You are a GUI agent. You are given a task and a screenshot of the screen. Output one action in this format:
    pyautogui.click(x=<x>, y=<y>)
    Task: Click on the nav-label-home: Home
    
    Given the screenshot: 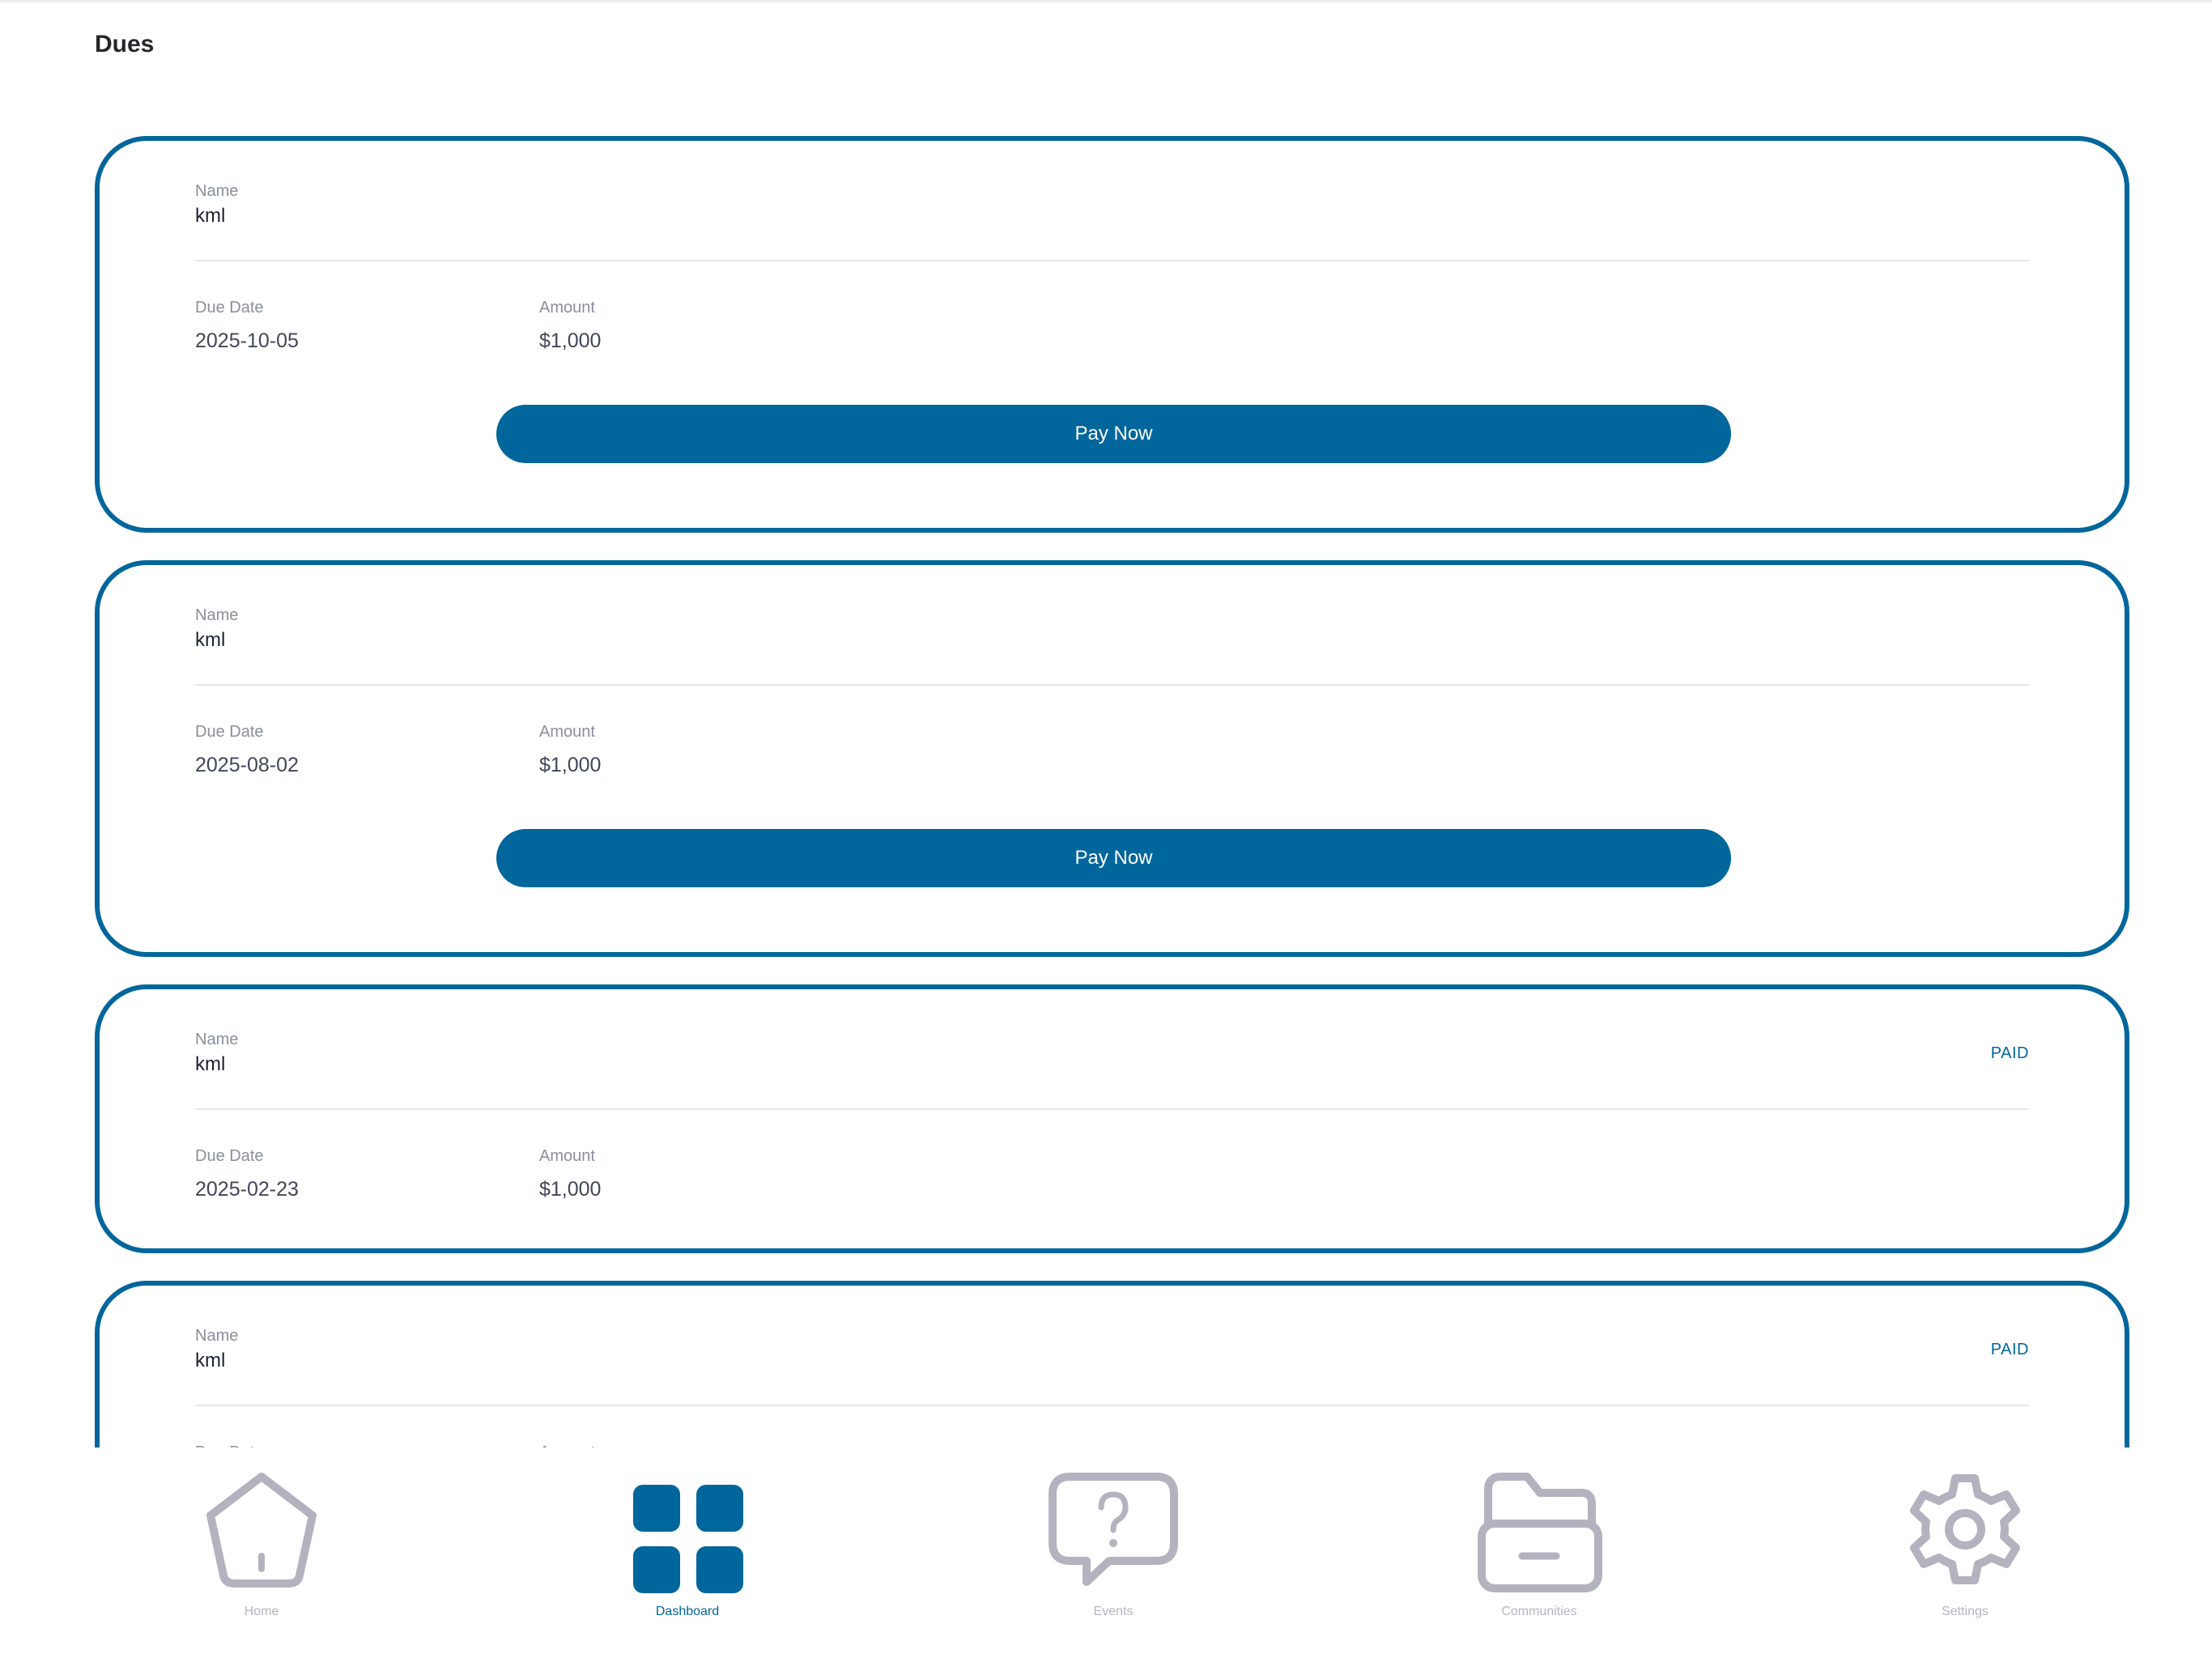 What is the action you would take?
    pyautogui.click(x=261, y=1611)
    